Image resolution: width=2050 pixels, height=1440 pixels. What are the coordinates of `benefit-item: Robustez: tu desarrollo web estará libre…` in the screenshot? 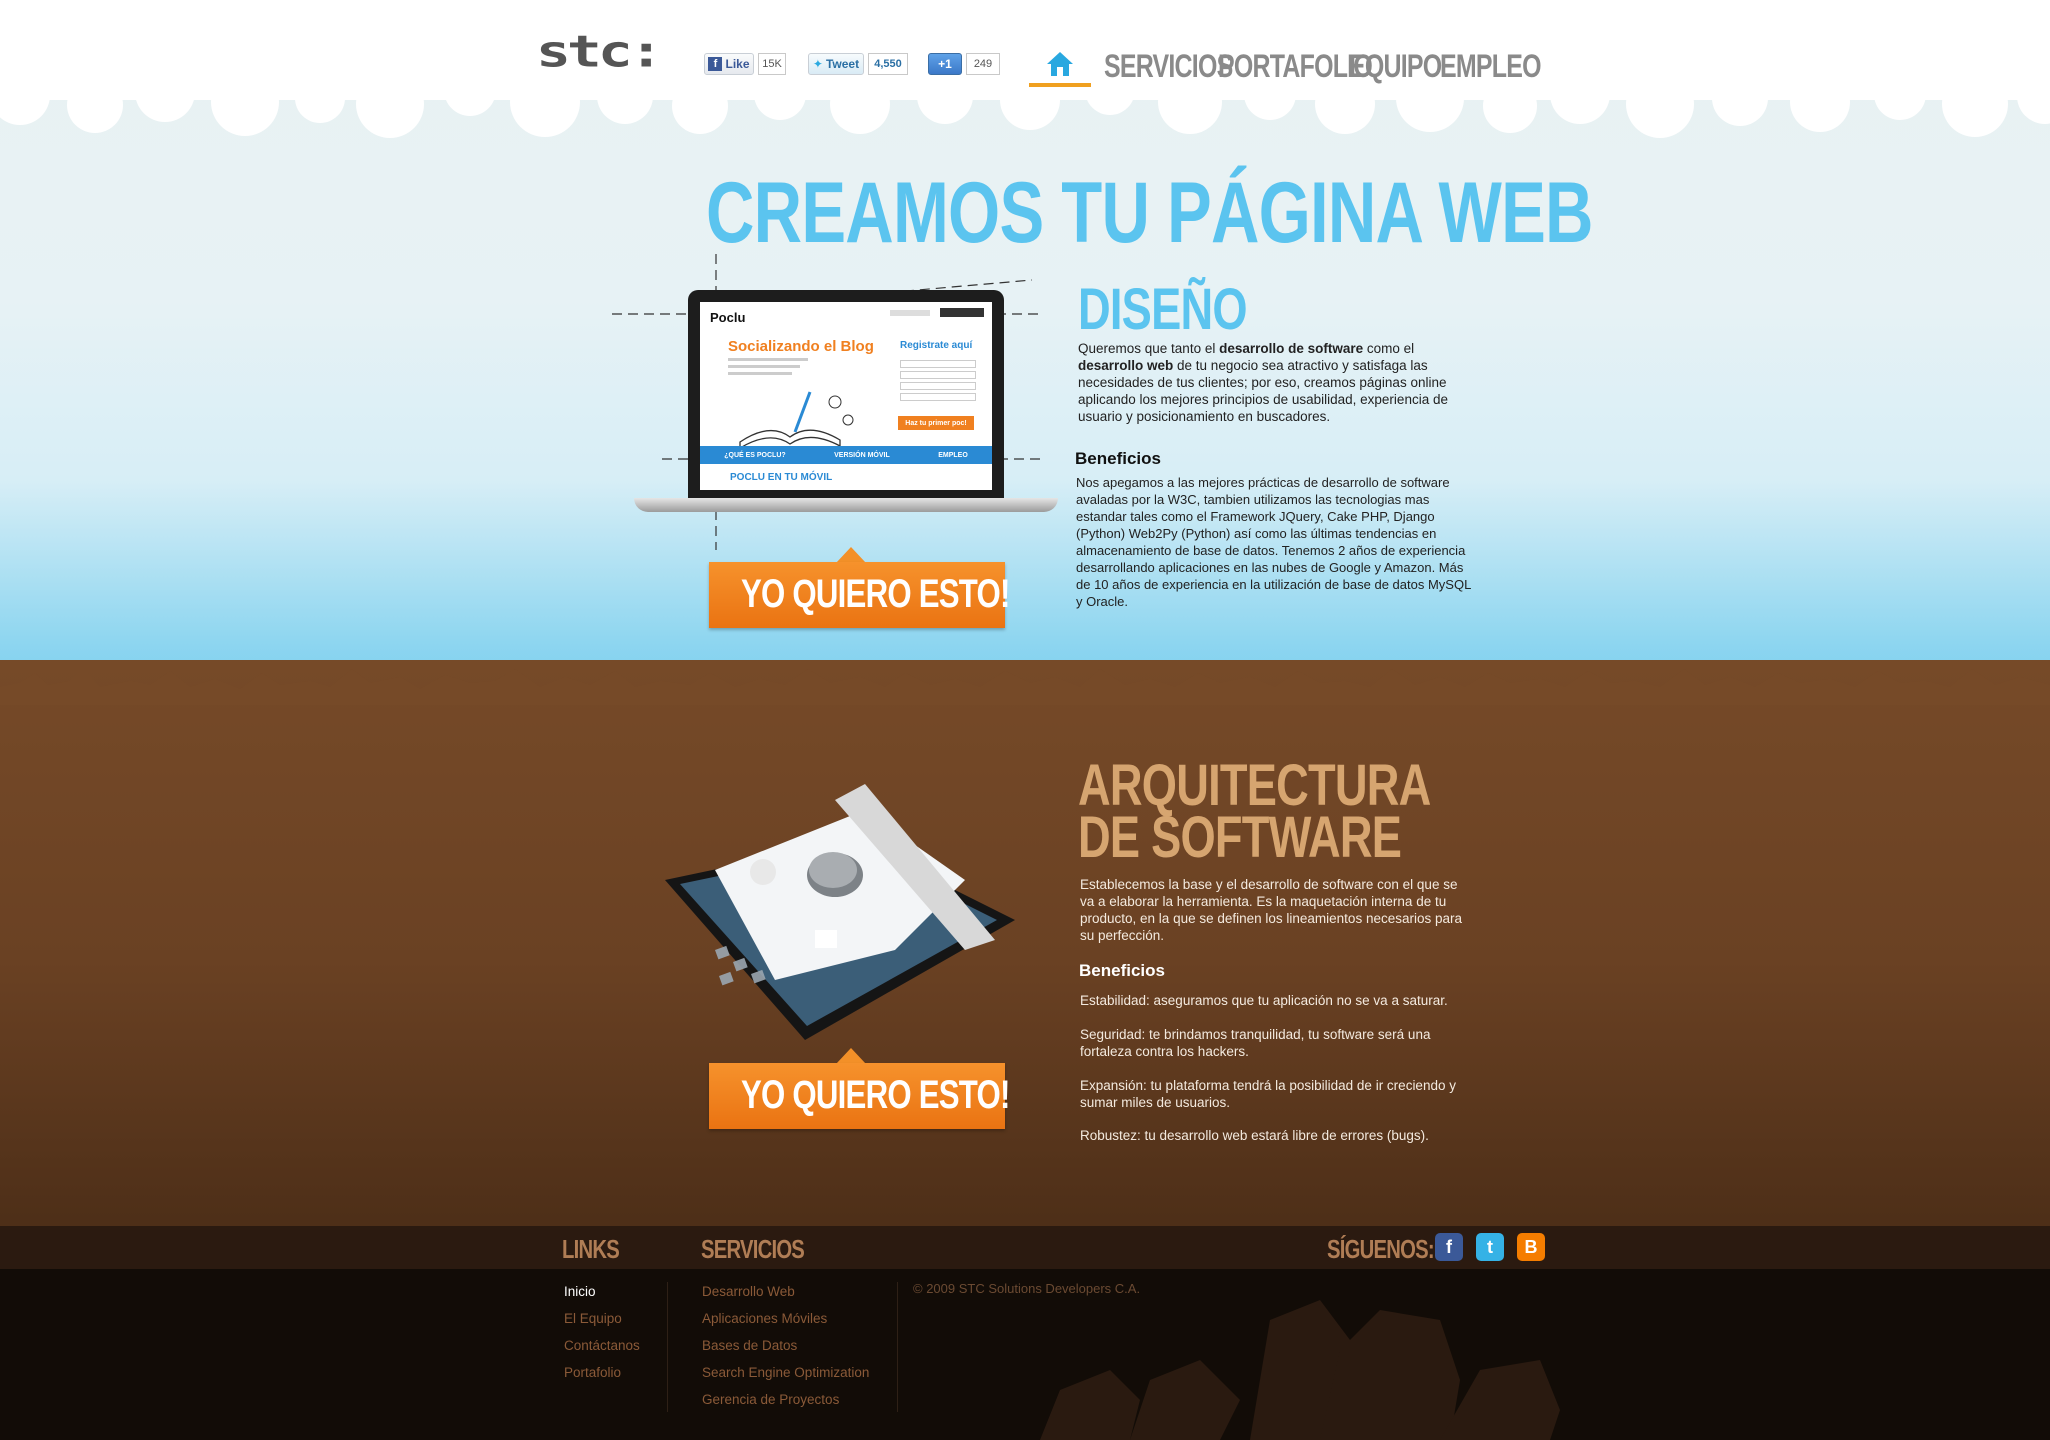 It's located at (1254, 1135).